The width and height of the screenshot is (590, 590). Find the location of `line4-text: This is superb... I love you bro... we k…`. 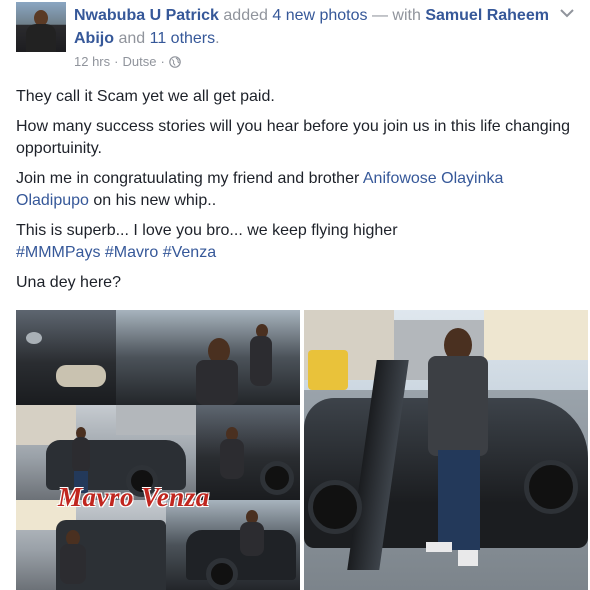

line4-text: This is superb... I love you bro... we k… is located at coordinates (207, 230).